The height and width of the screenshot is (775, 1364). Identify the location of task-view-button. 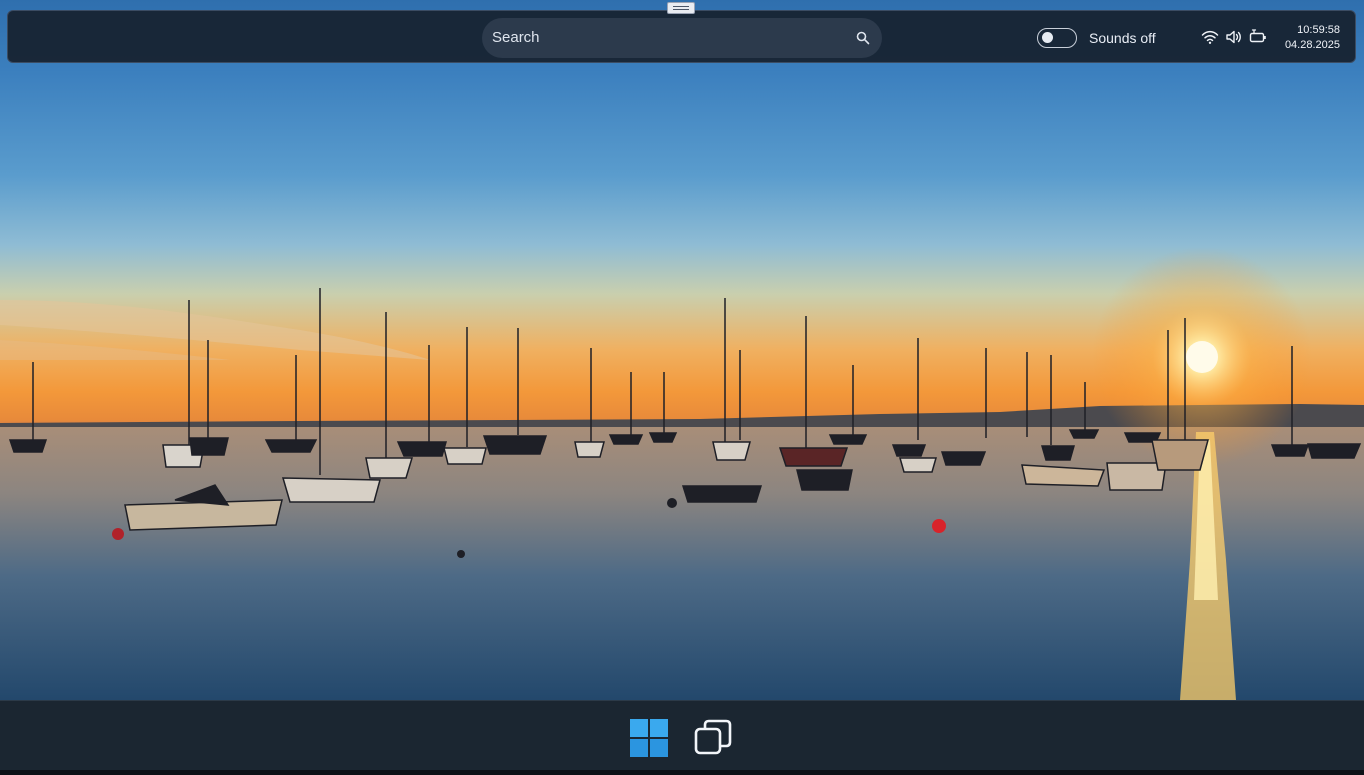
(713, 738).